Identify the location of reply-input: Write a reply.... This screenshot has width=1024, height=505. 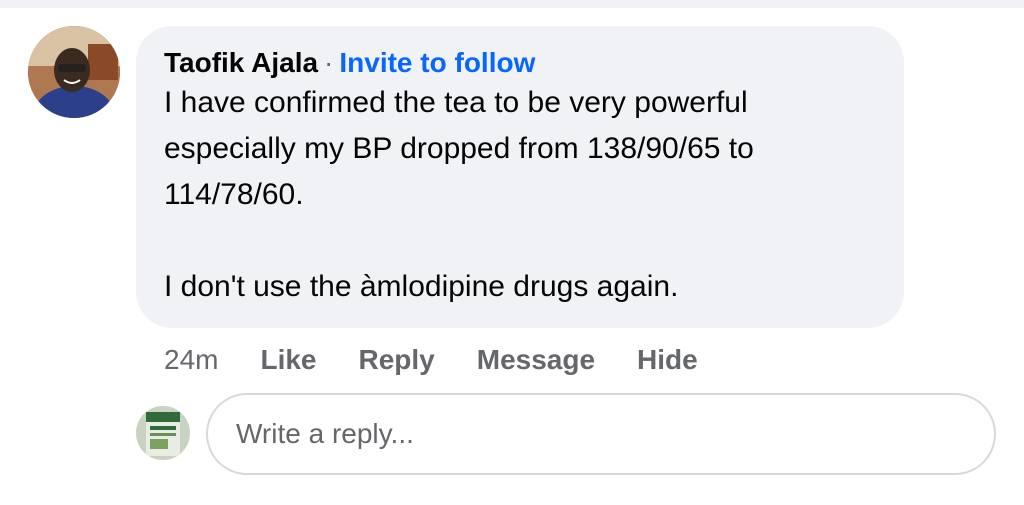
(601, 434).